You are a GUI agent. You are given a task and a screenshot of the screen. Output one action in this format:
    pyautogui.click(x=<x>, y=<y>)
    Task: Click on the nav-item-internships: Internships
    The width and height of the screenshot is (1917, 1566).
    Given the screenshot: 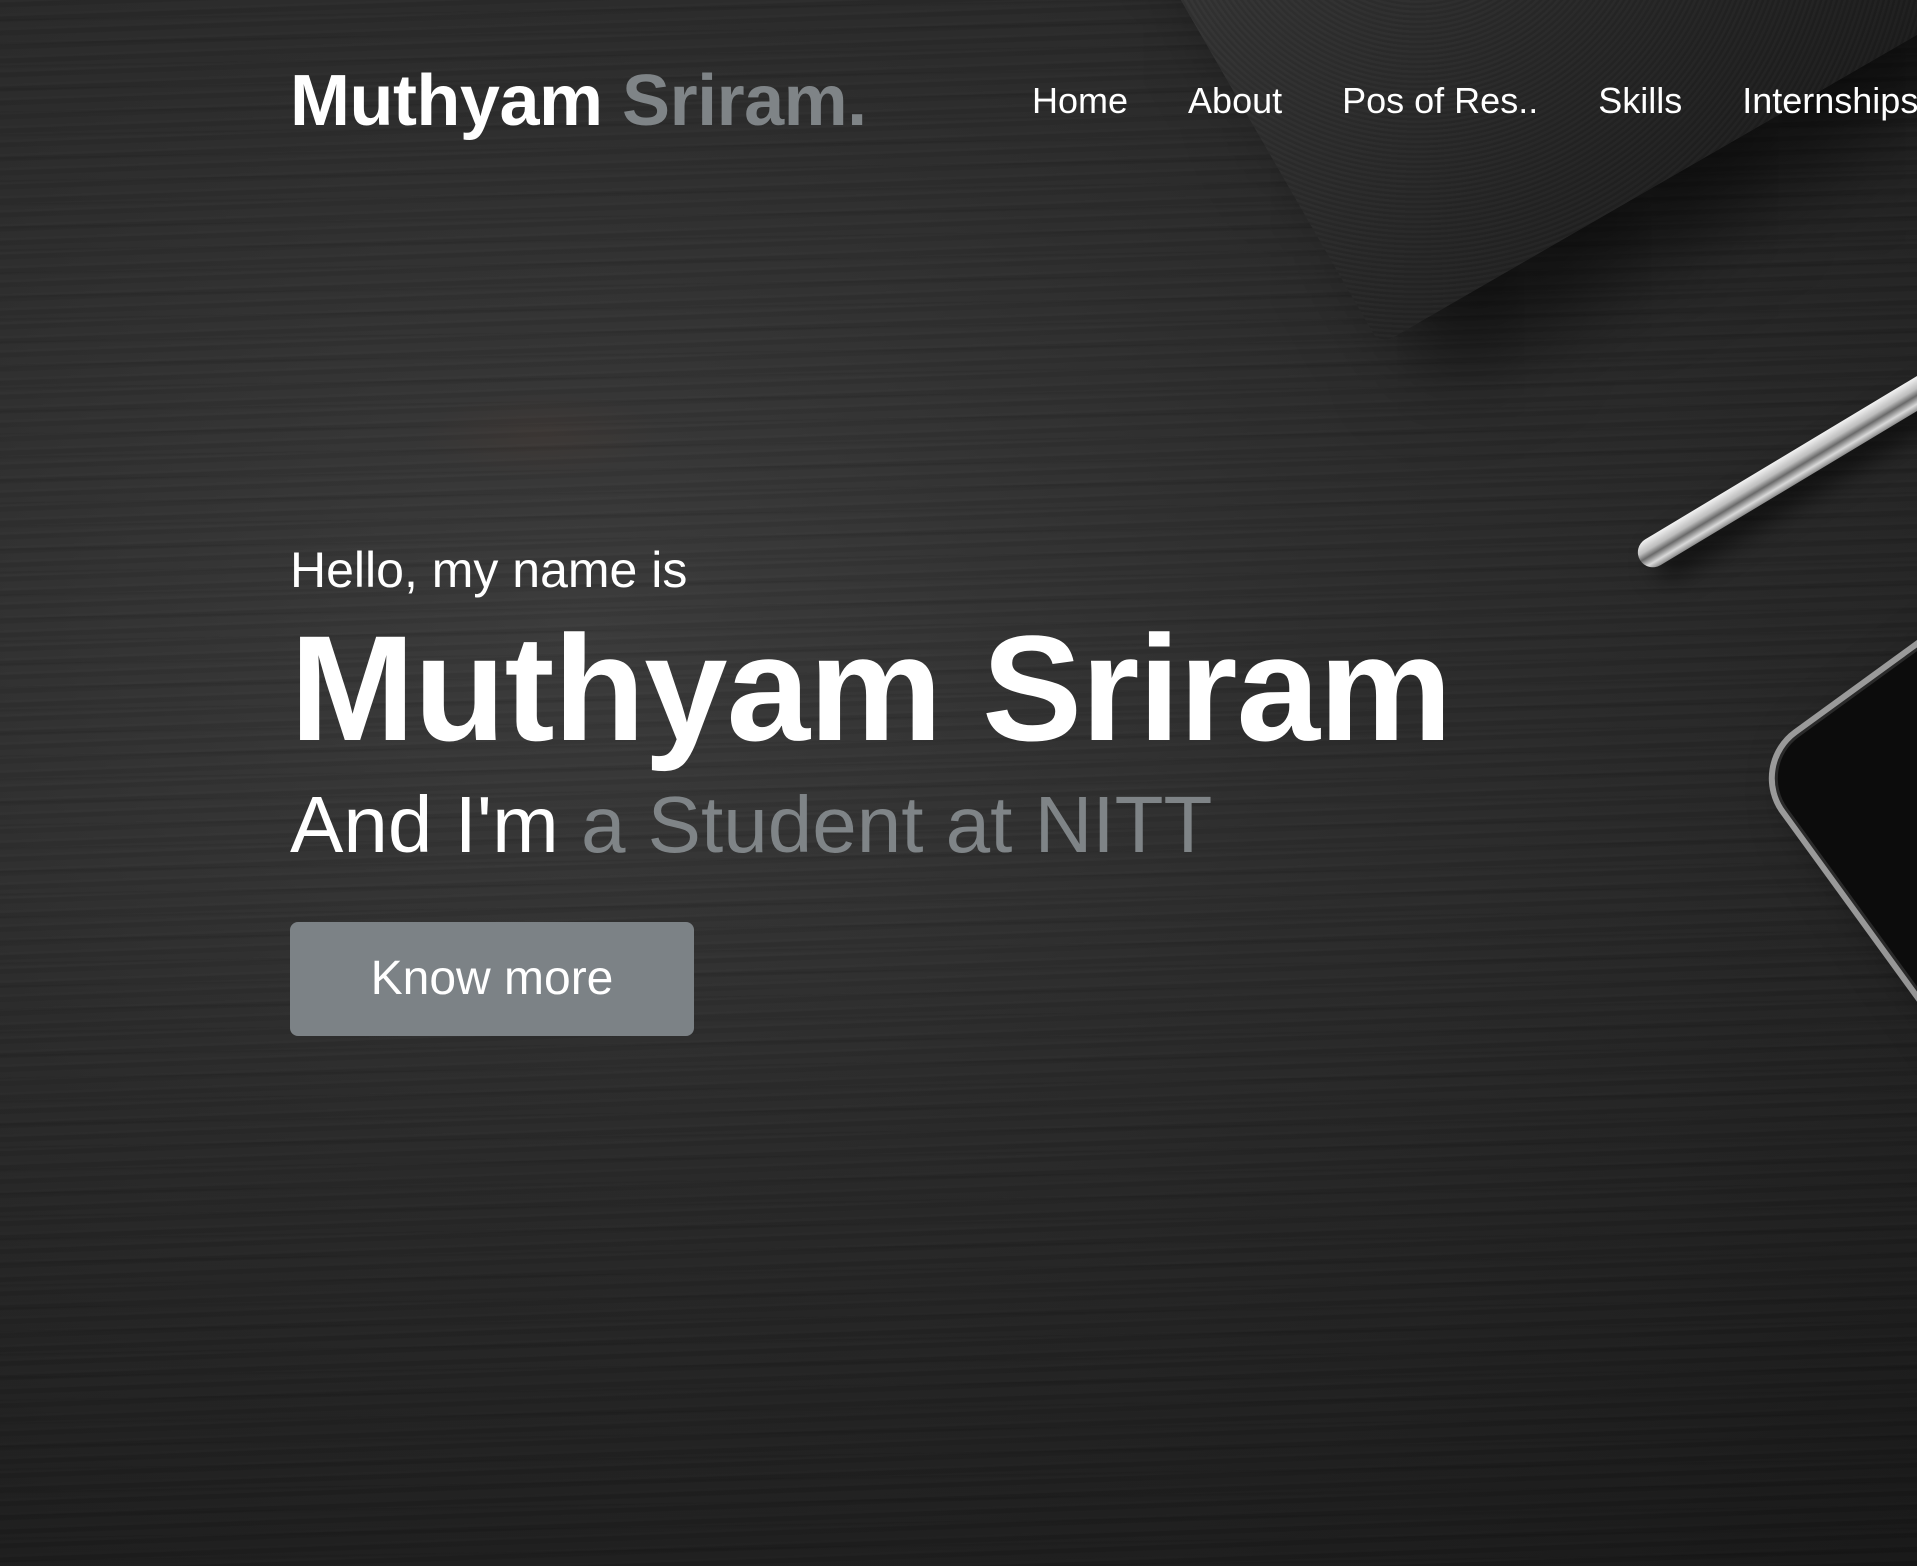 What is the action you would take?
    pyautogui.click(x=1829, y=101)
    